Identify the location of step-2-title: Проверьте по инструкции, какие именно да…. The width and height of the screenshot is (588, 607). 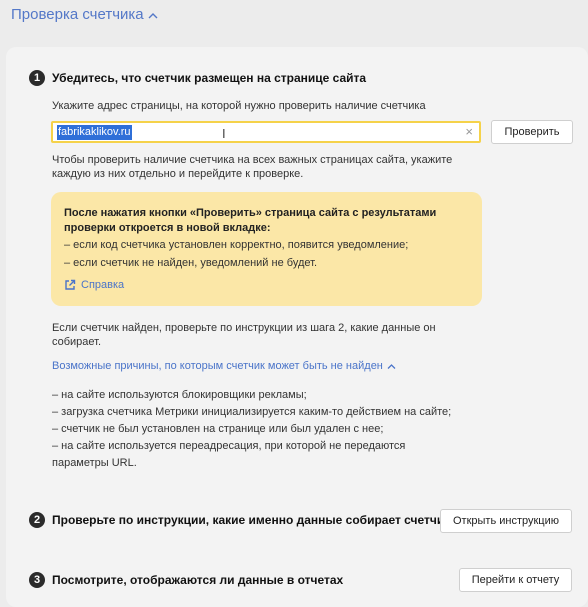
(251, 520).